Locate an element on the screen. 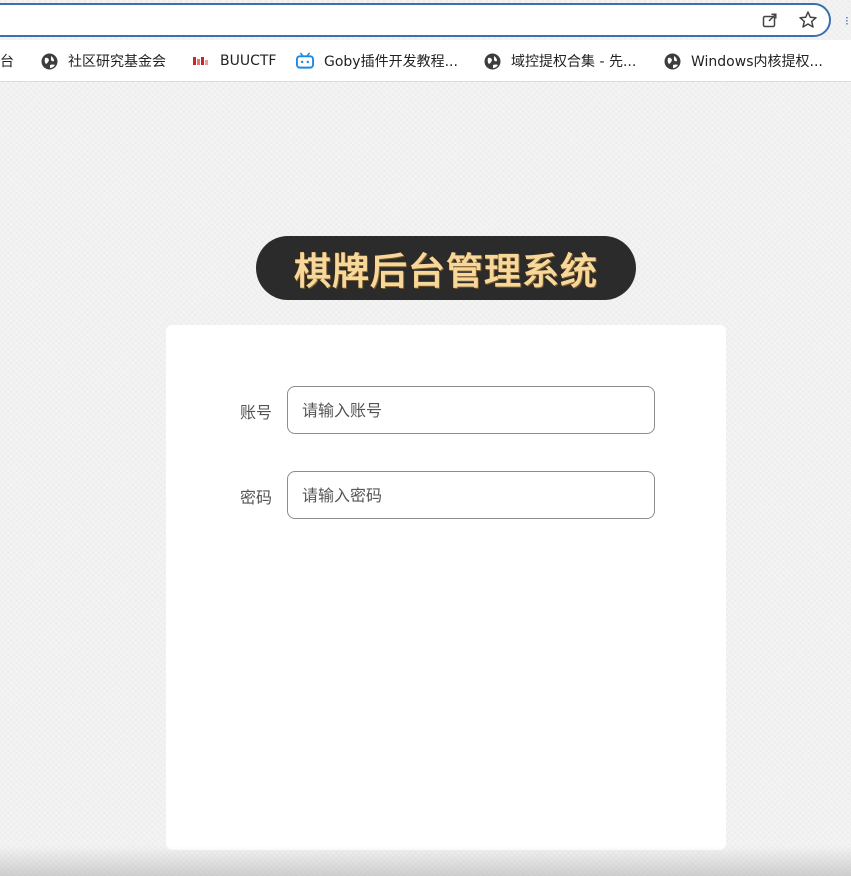  bilibili-tv-icon is located at coordinates (305, 61).